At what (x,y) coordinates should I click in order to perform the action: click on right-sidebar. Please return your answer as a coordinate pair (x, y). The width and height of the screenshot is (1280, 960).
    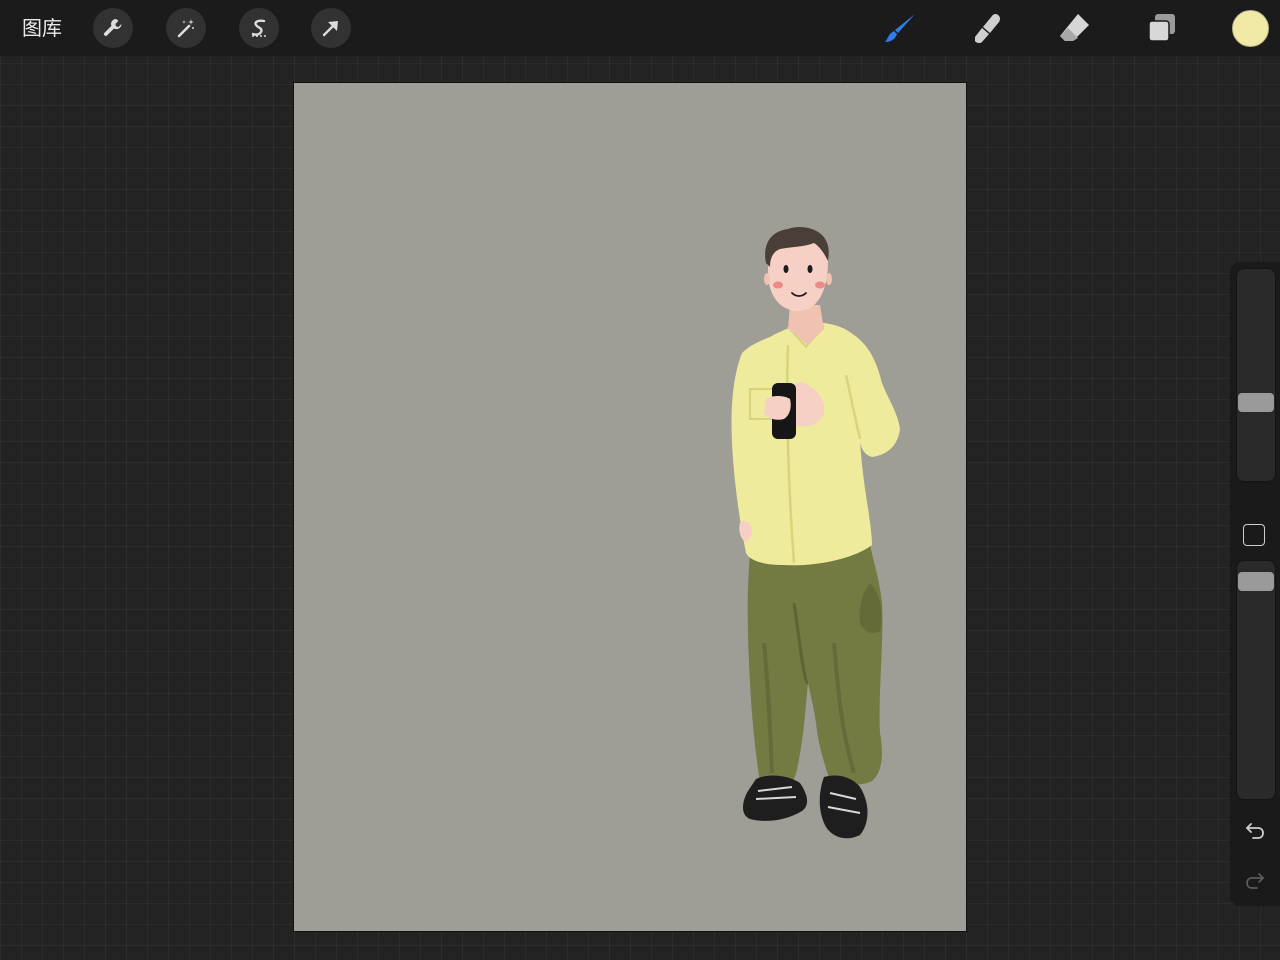
    Looking at the image, I should click on (1255, 584).